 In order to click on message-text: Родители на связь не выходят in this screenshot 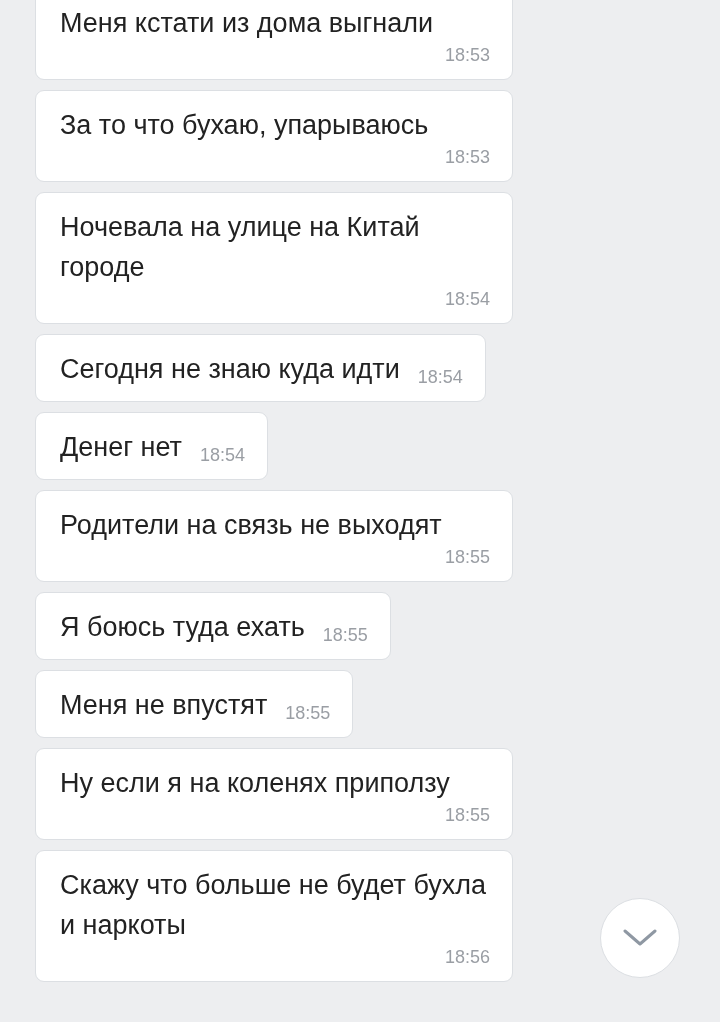, I will do `click(251, 525)`.